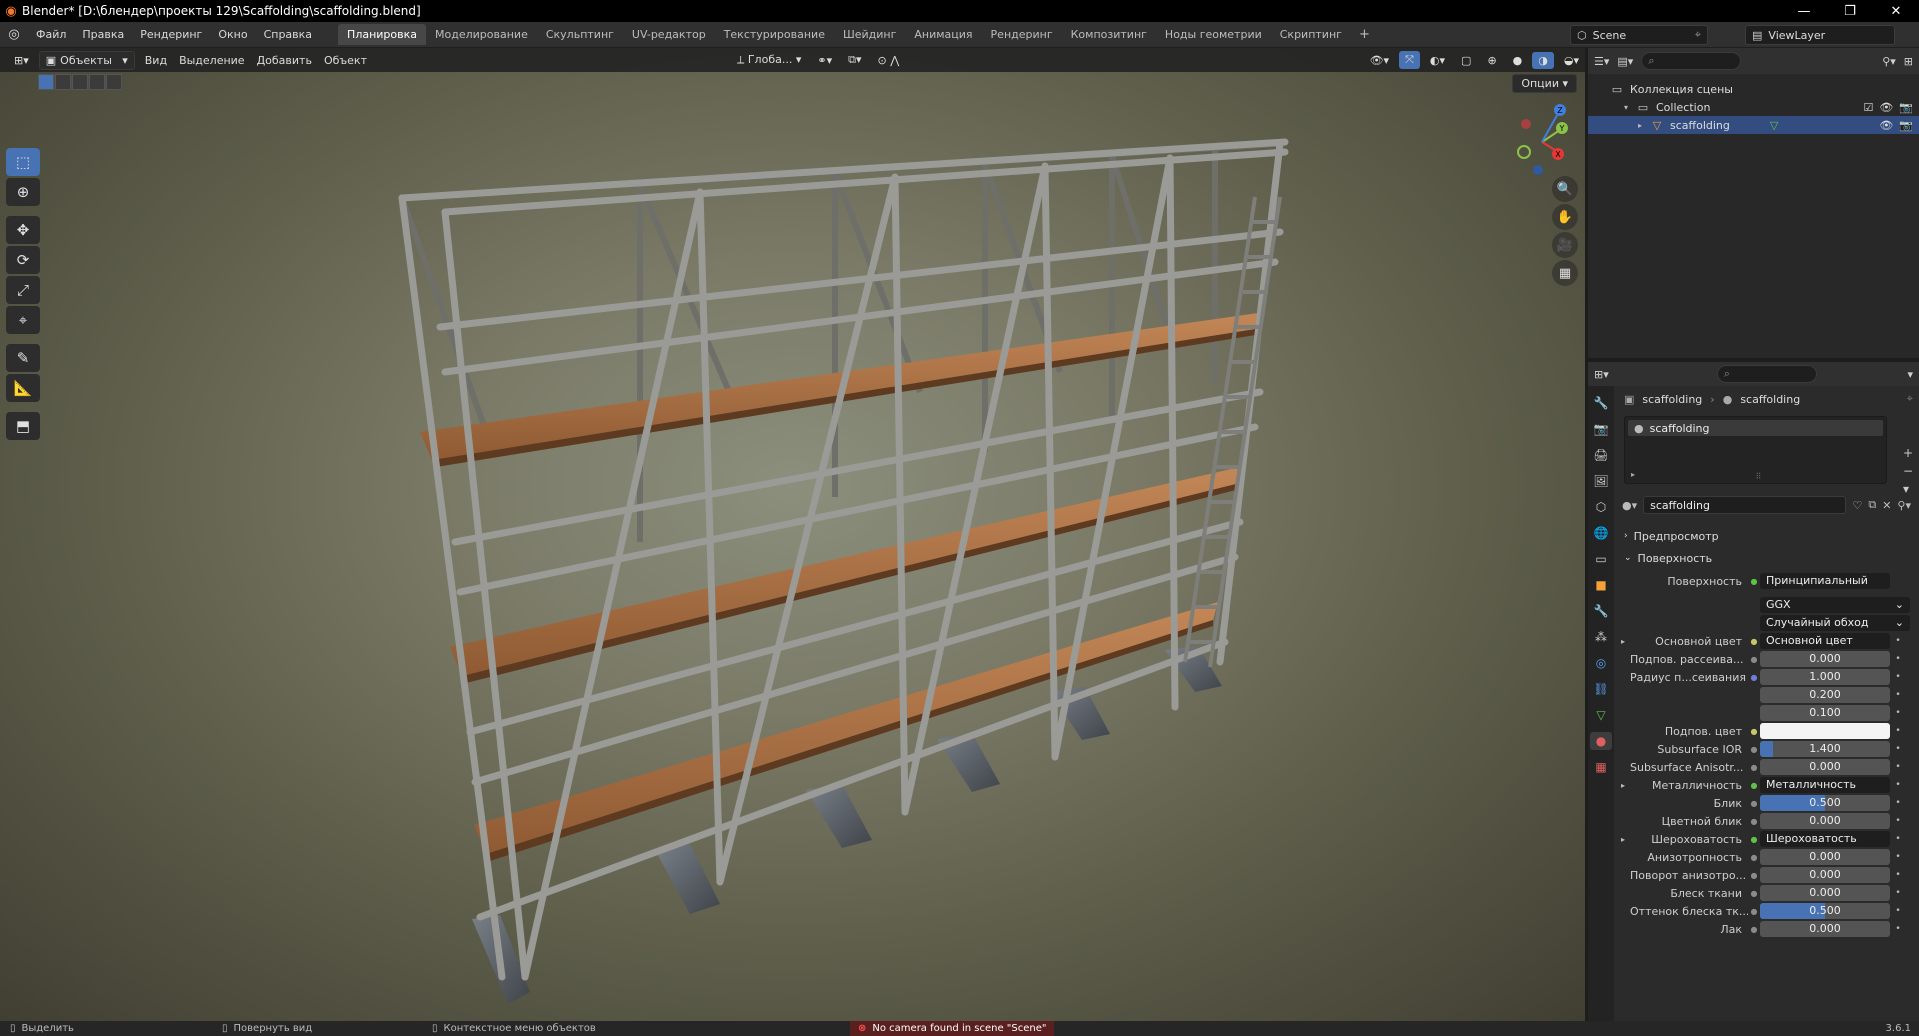  I want to click on move-tool-icon: ✥, so click(23, 230).